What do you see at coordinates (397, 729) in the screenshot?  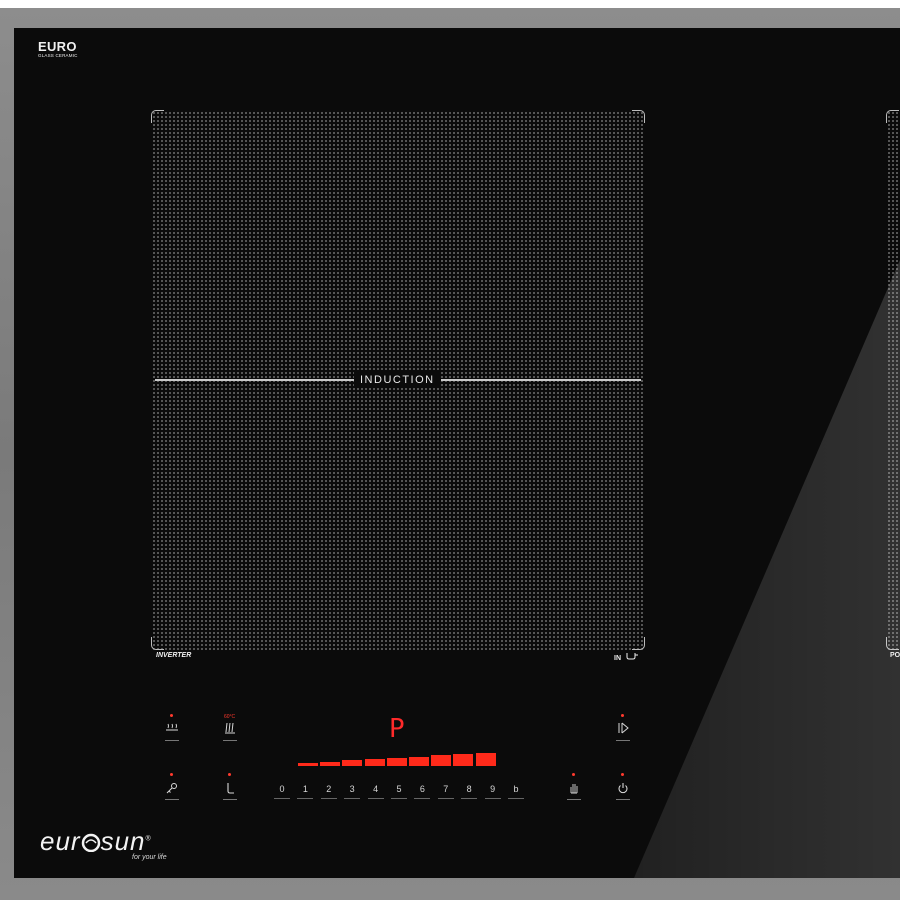 I see `mode-display: P` at bounding box center [397, 729].